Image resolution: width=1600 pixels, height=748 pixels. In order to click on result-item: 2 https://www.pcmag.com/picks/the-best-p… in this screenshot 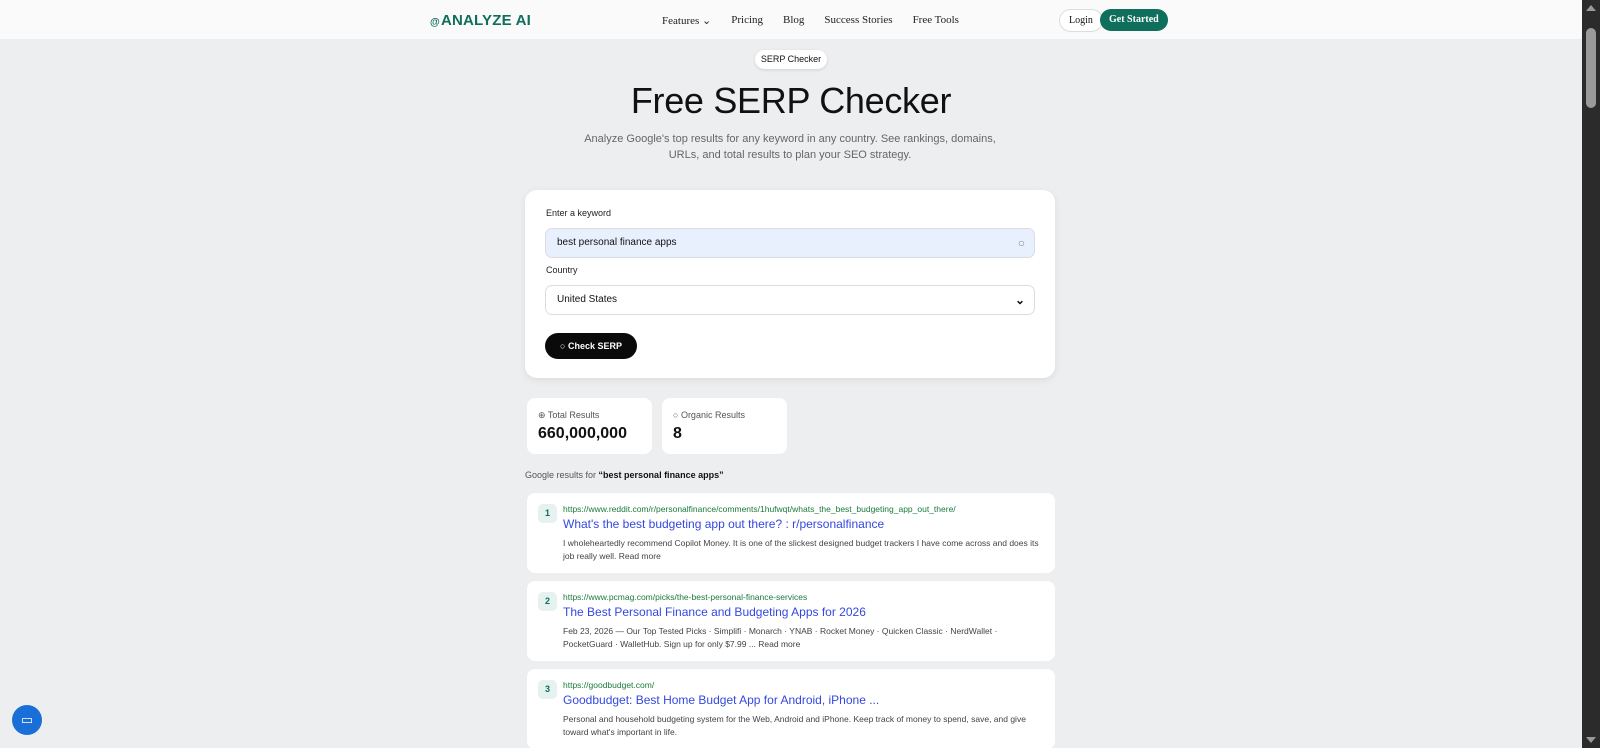, I will do `click(791, 621)`.